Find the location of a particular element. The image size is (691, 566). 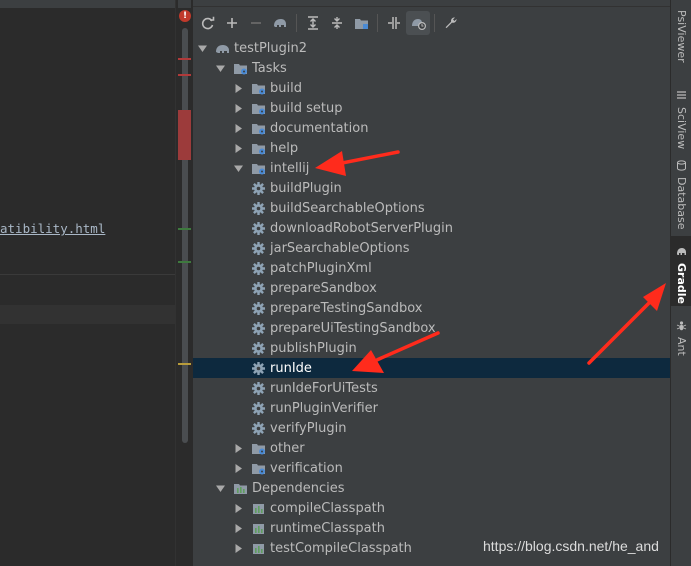

tree-tasks-node: Tasks is located at coordinates (432, 68).